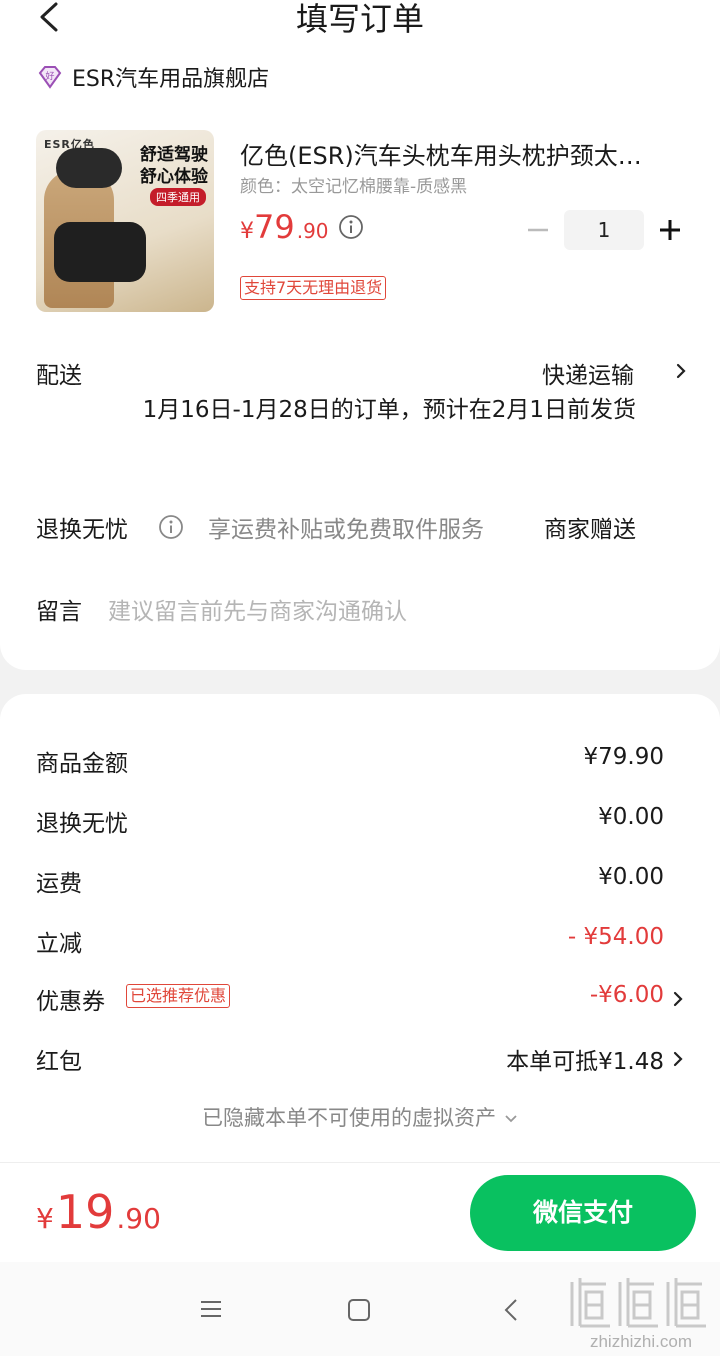 Image resolution: width=720 pixels, height=1356 pixels. Describe the element at coordinates (638, 1303) in the screenshot. I see `watermark-logo-icon` at that location.